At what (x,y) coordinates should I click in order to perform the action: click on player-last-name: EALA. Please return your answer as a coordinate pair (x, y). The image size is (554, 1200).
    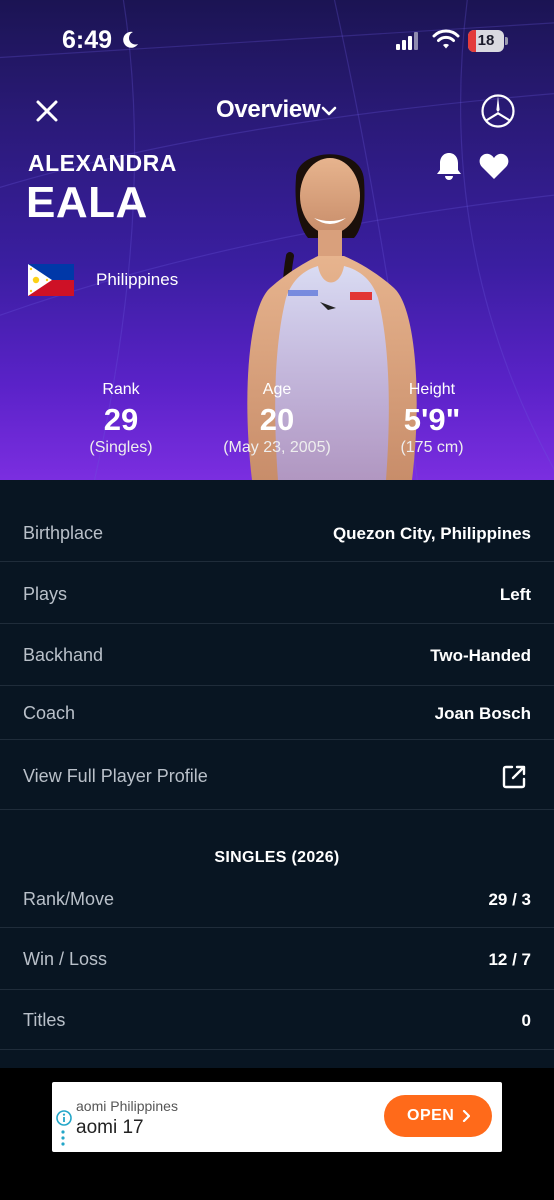
    Looking at the image, I should click on (87, 202).